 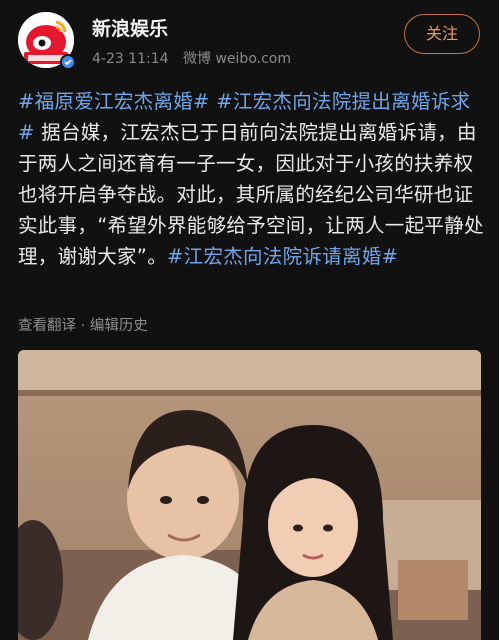 What do you see at coordinates (442, 34) in the screenshot?
I see `follow-button: 关注` at bounding box center [442, 34].